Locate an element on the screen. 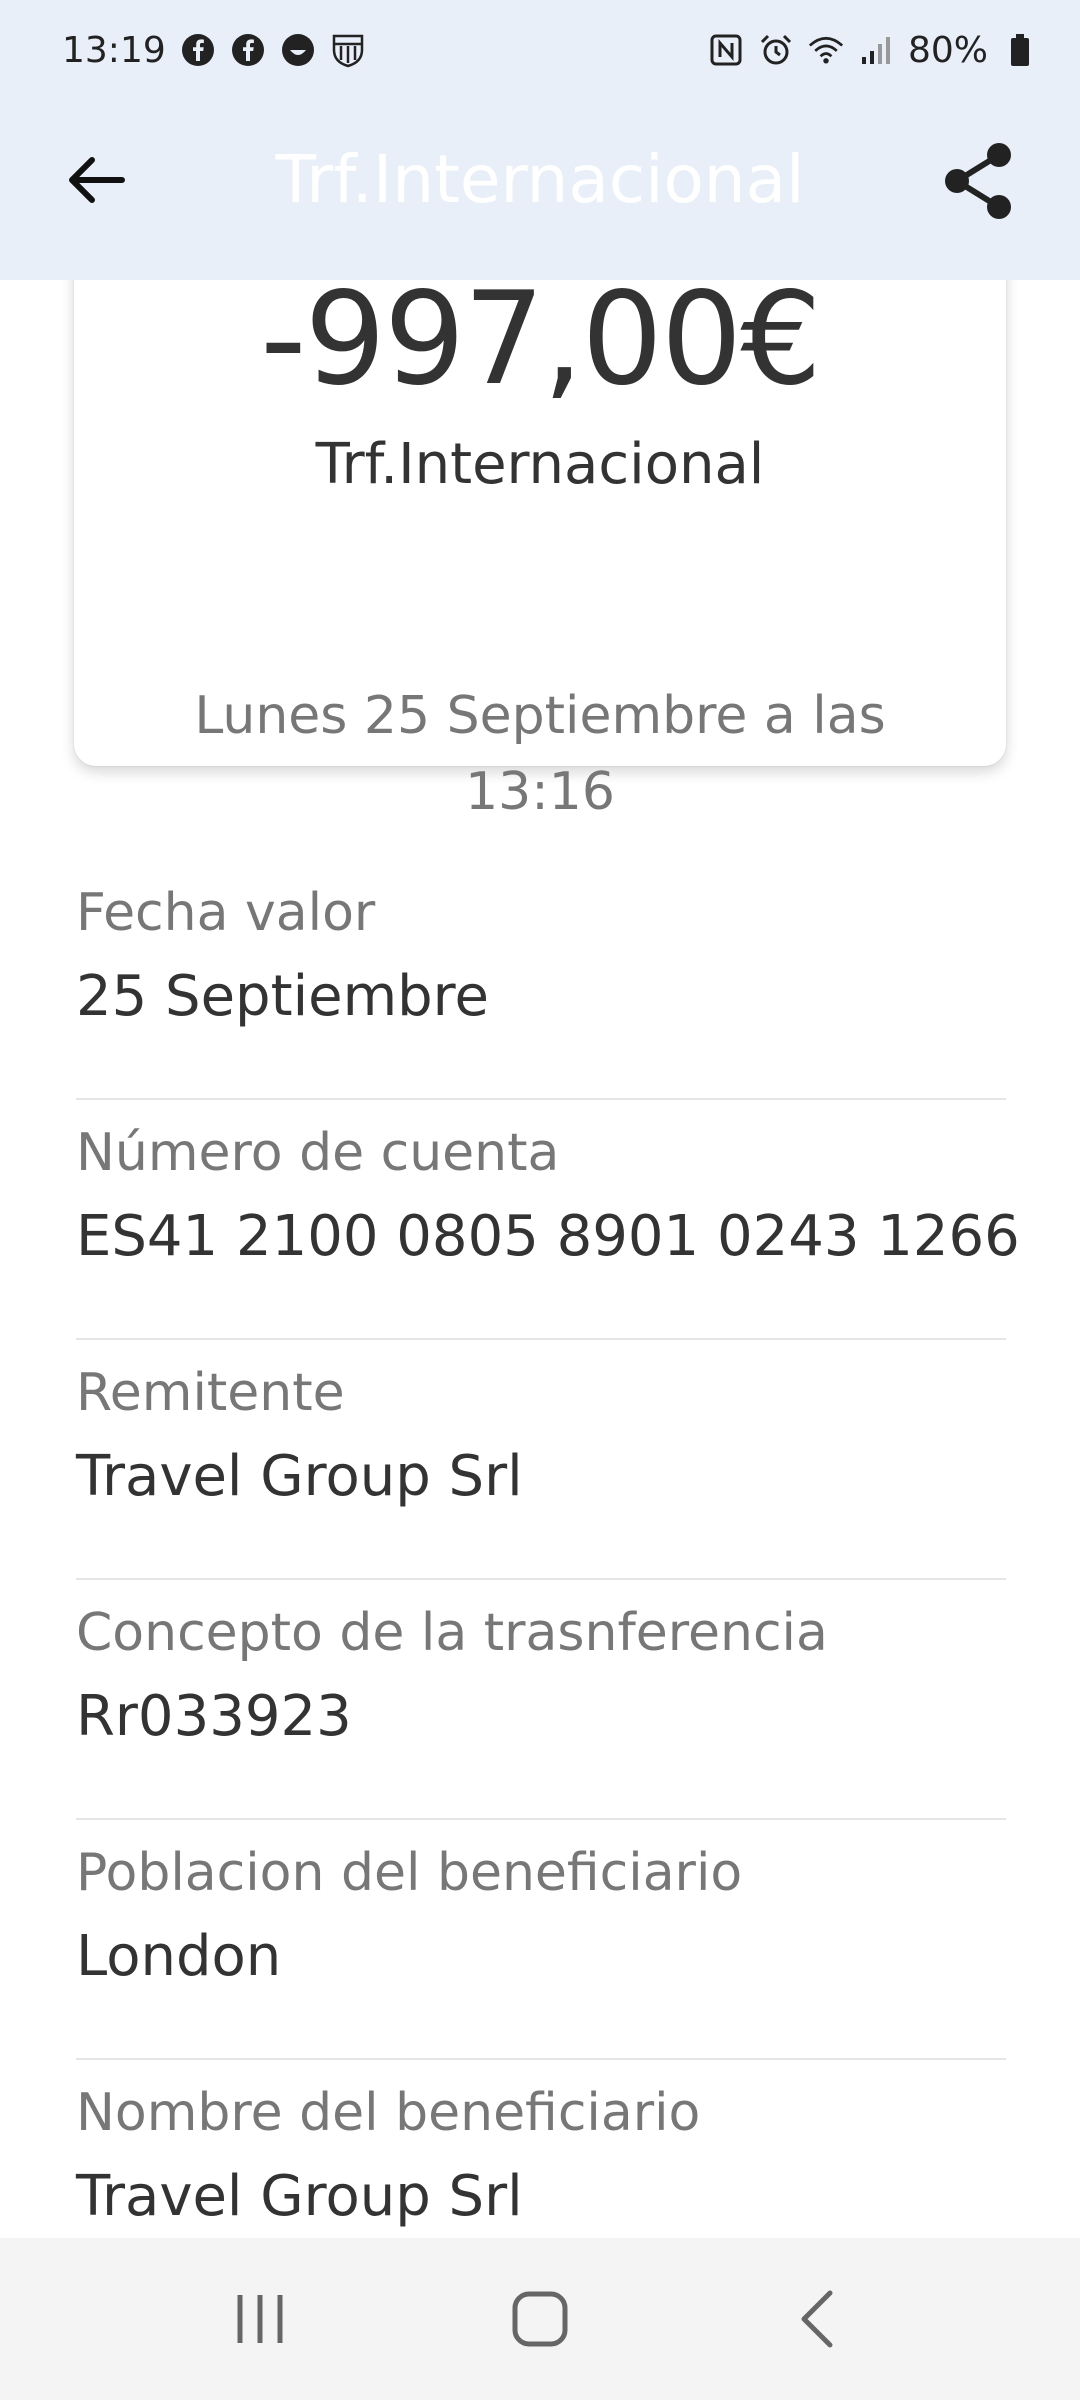  battery-icon is located at coordinates (1020, 50).